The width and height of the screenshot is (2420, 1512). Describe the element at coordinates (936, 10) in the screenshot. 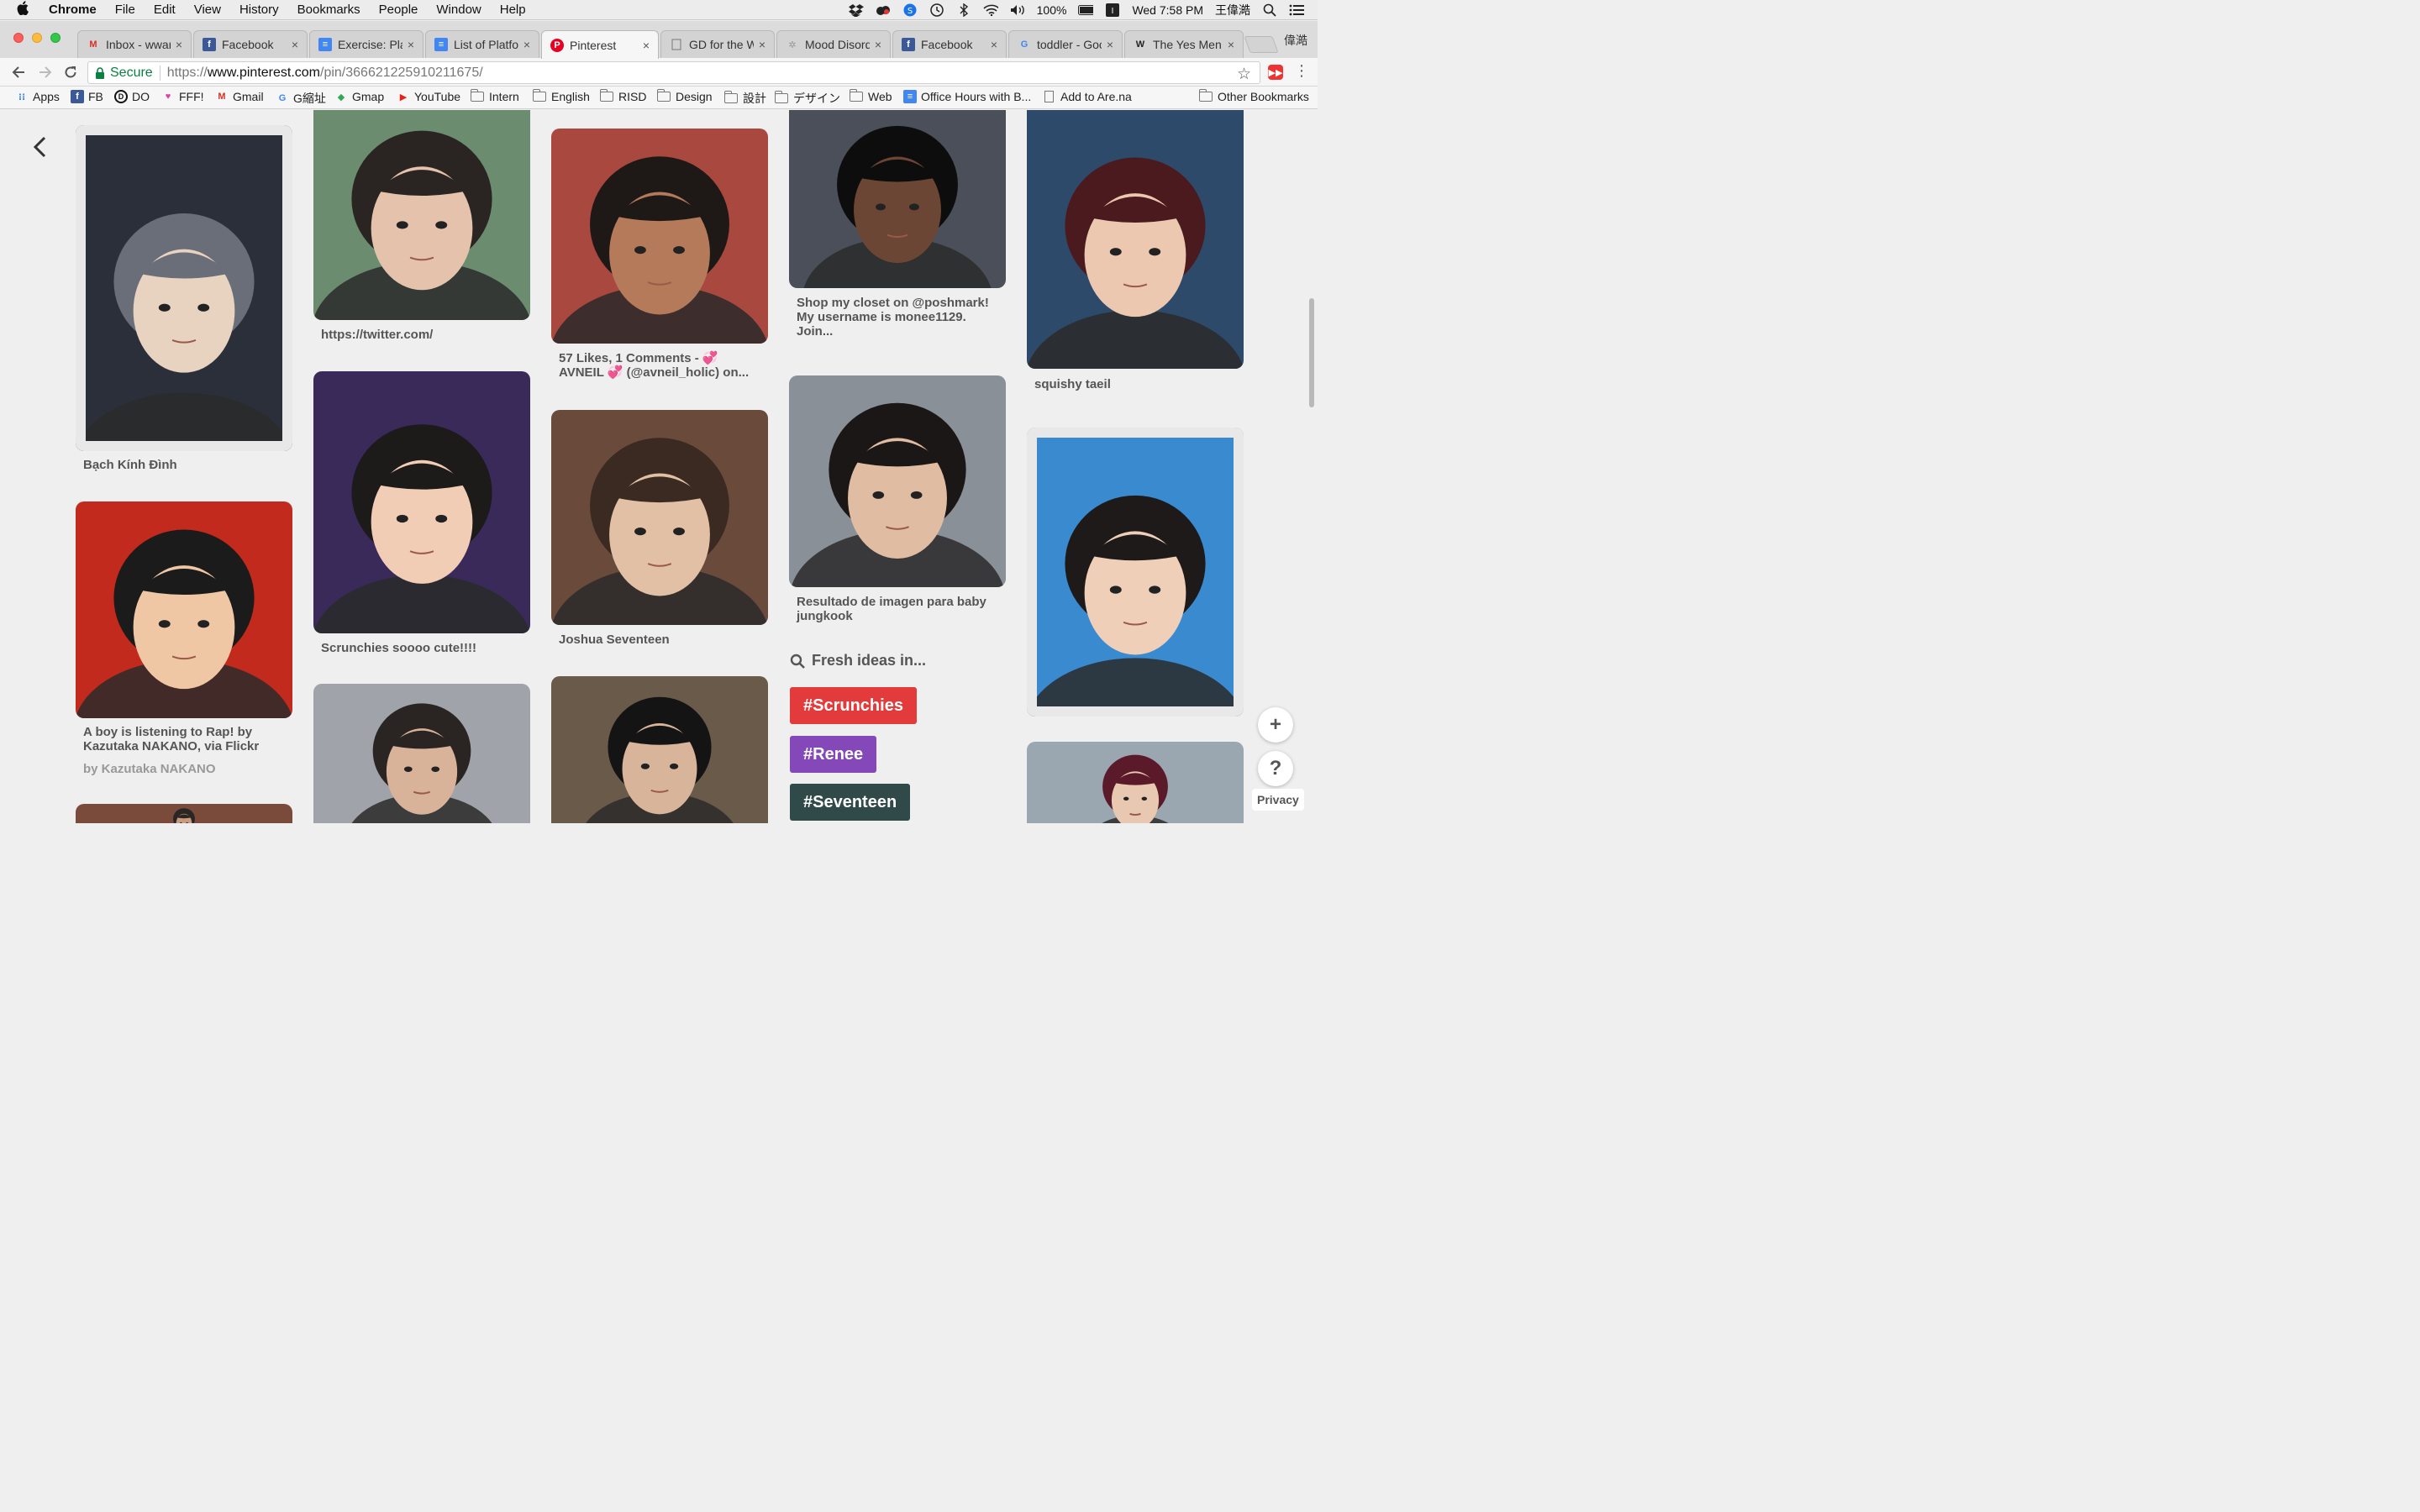

I see `time-machine-icon` at that location.